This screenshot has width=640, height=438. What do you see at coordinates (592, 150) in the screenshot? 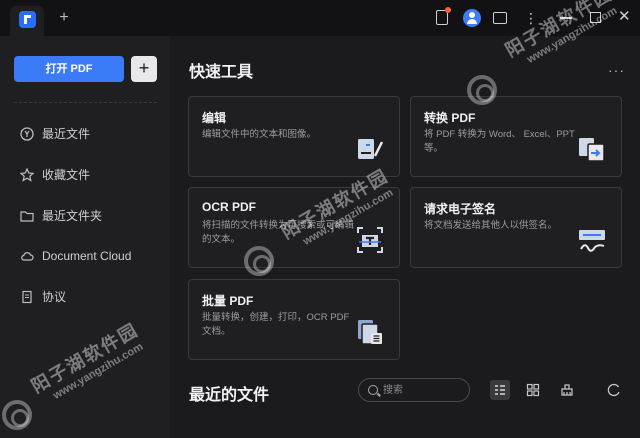
I see `convert-icon` at bounding box center [592, 150].